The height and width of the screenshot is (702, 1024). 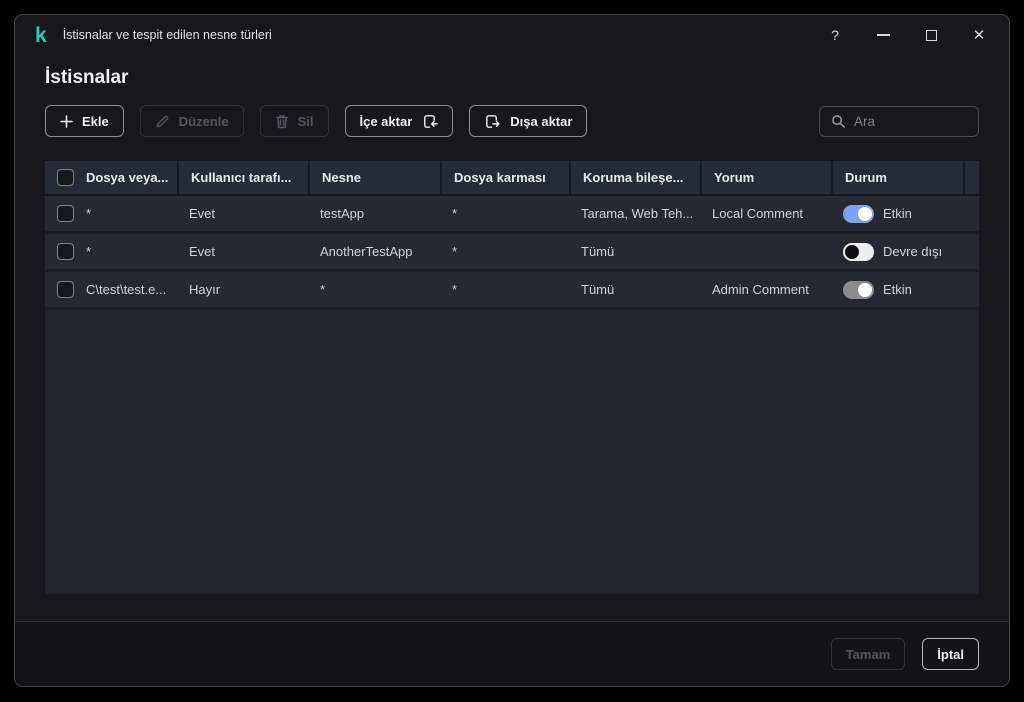 What do you see at coordinates (907, 35) in the screenshot?
I see `window-controls: ? ✕` at bounding box center [907, 35].